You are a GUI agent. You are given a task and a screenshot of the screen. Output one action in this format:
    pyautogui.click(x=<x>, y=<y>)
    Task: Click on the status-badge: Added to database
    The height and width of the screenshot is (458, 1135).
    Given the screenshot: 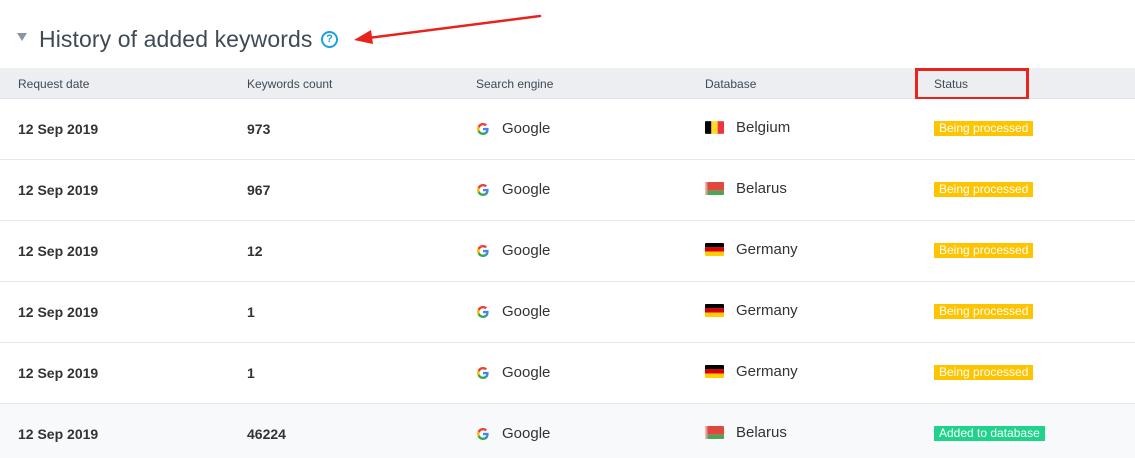 What is the action you would take?
    pyautogui.click(x=989, y=433)
    